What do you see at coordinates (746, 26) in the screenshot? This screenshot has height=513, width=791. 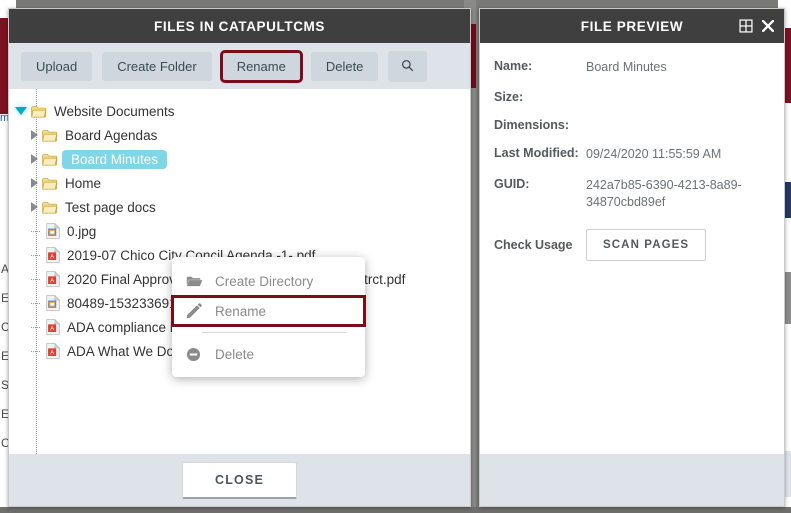 I see `expand-icon` at bounding box center [746, 26].